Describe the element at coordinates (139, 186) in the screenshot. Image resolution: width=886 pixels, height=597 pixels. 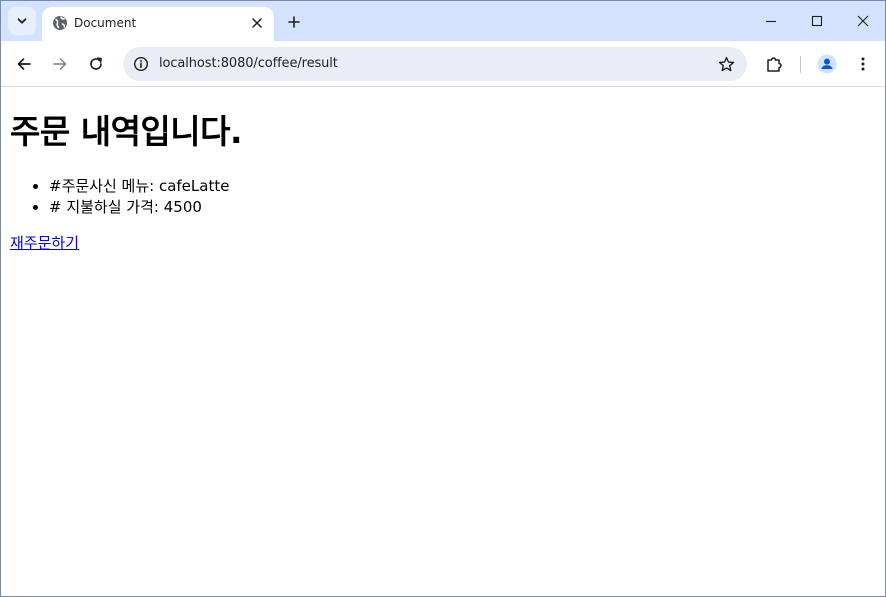
I see `order-menu-item: #주문사신 메뉴: cafeLatte` at that location.